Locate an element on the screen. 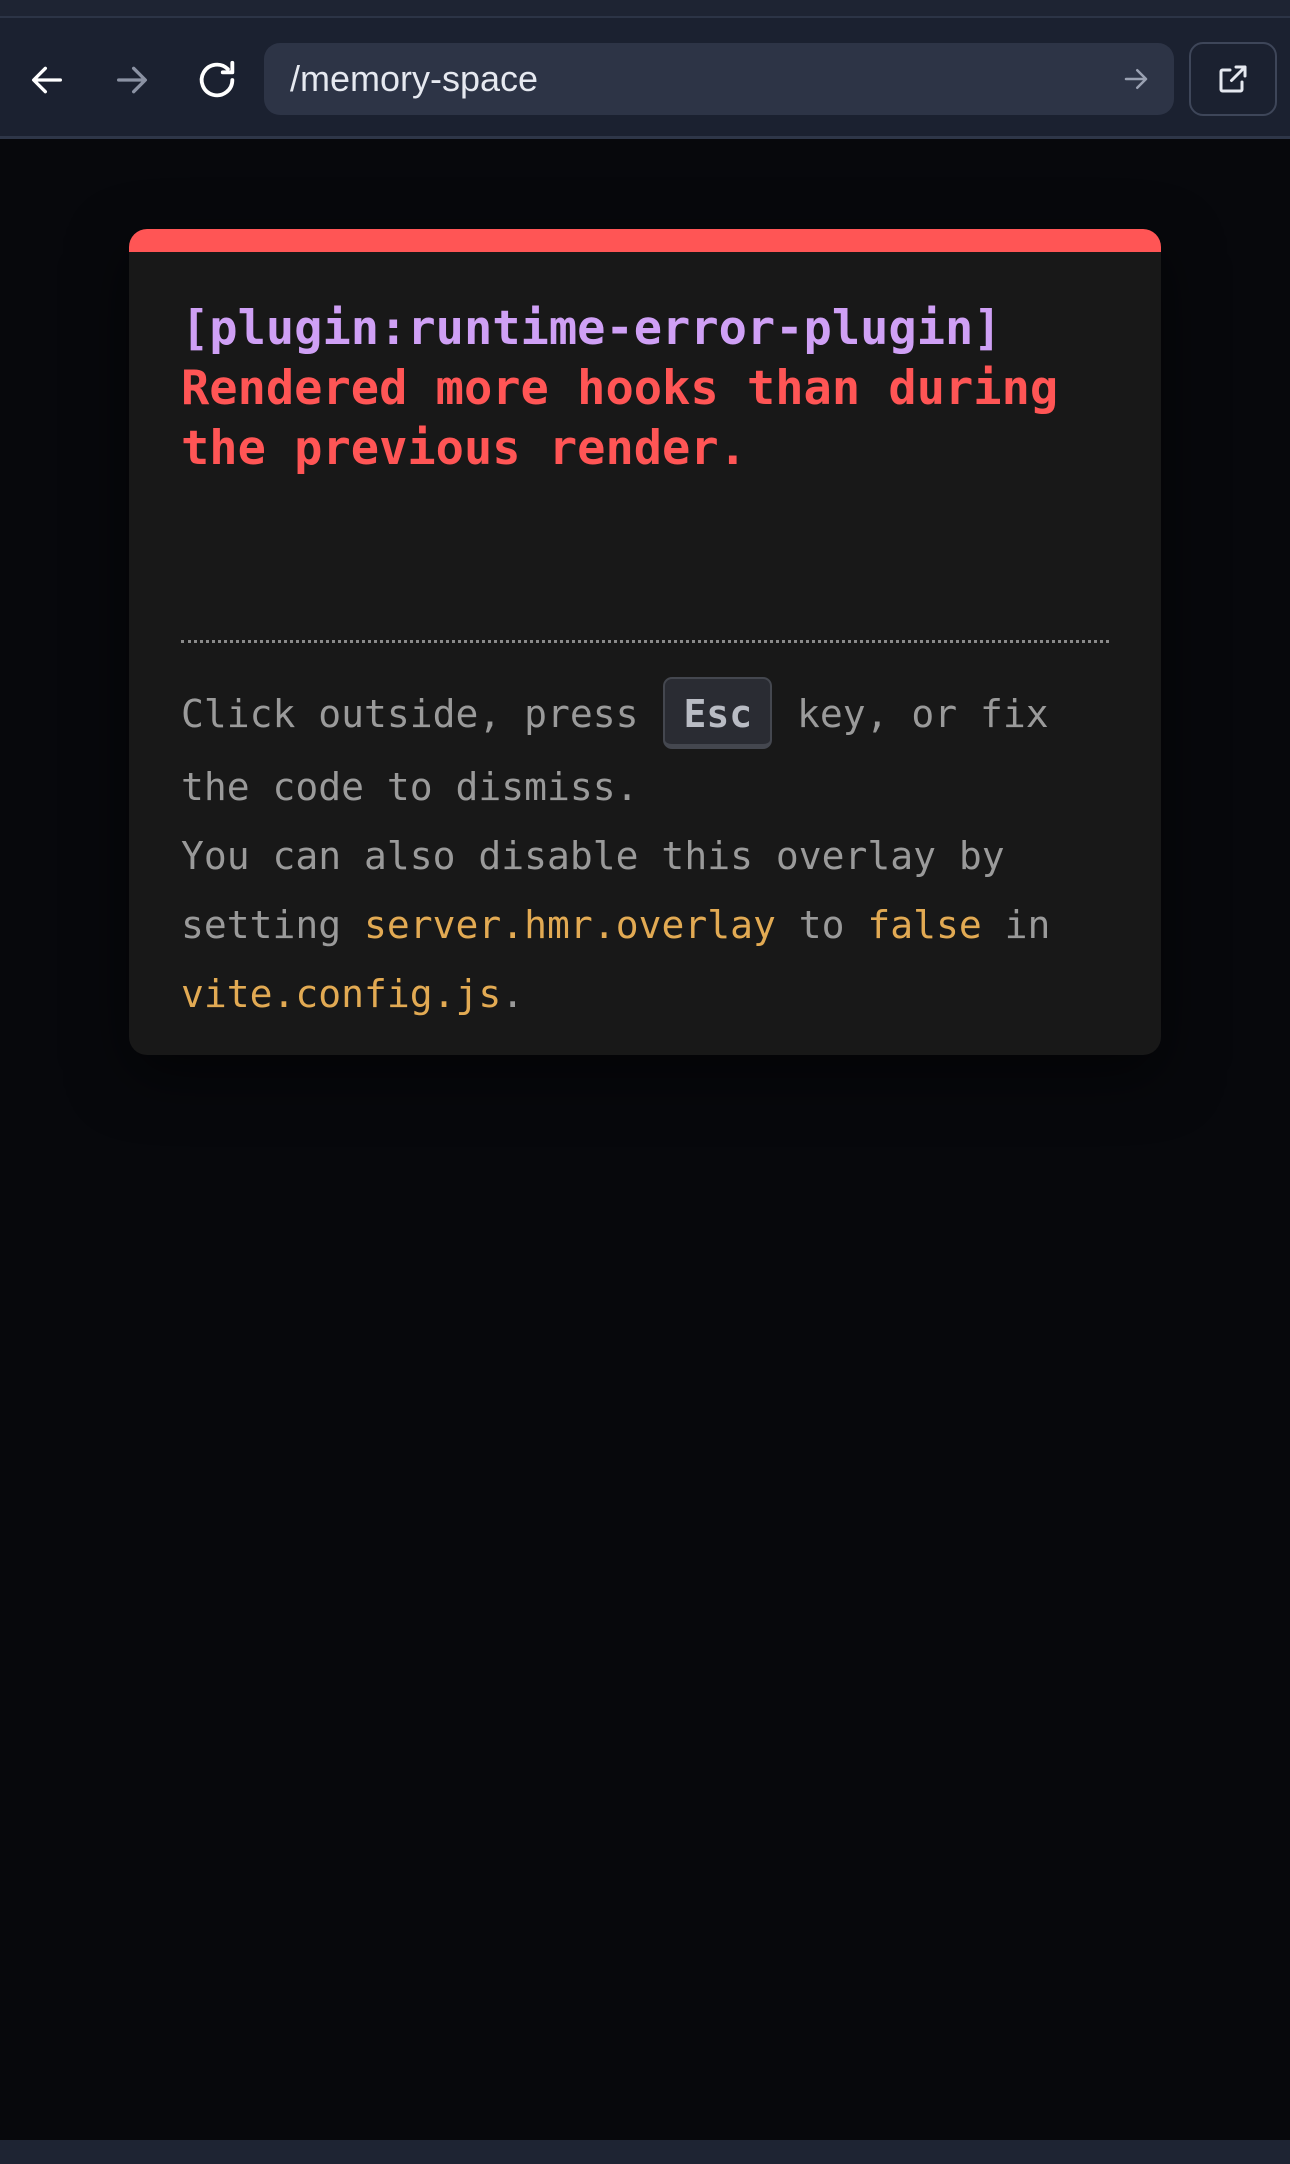  config-file-code: vite.config.js is located at coordinates (341, 993).